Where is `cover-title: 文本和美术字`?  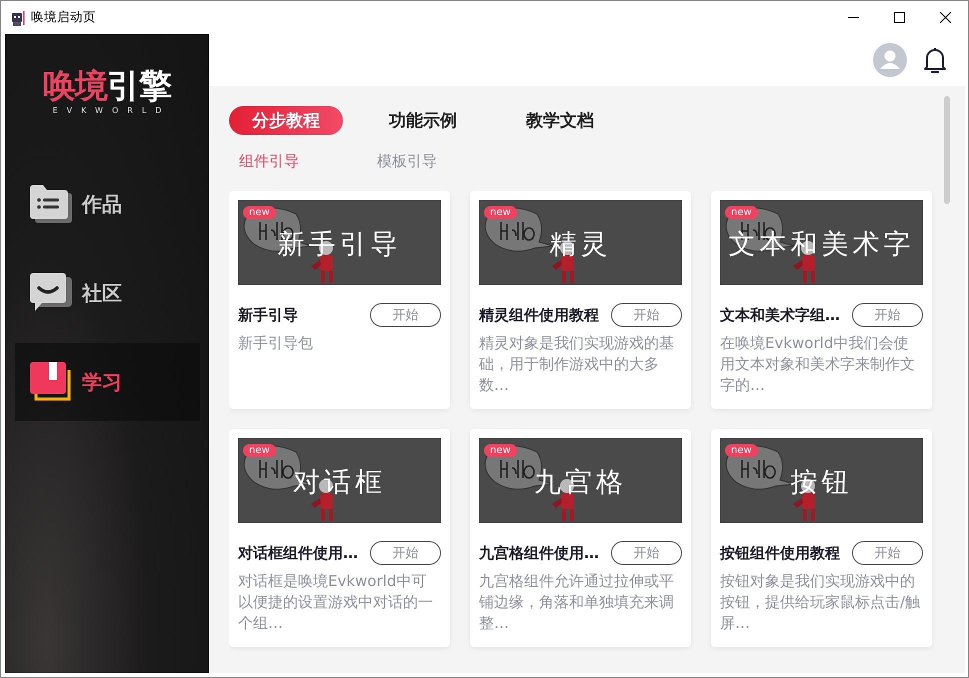 cover-title: 文本和美术字 is located at coordinates (822, 245).